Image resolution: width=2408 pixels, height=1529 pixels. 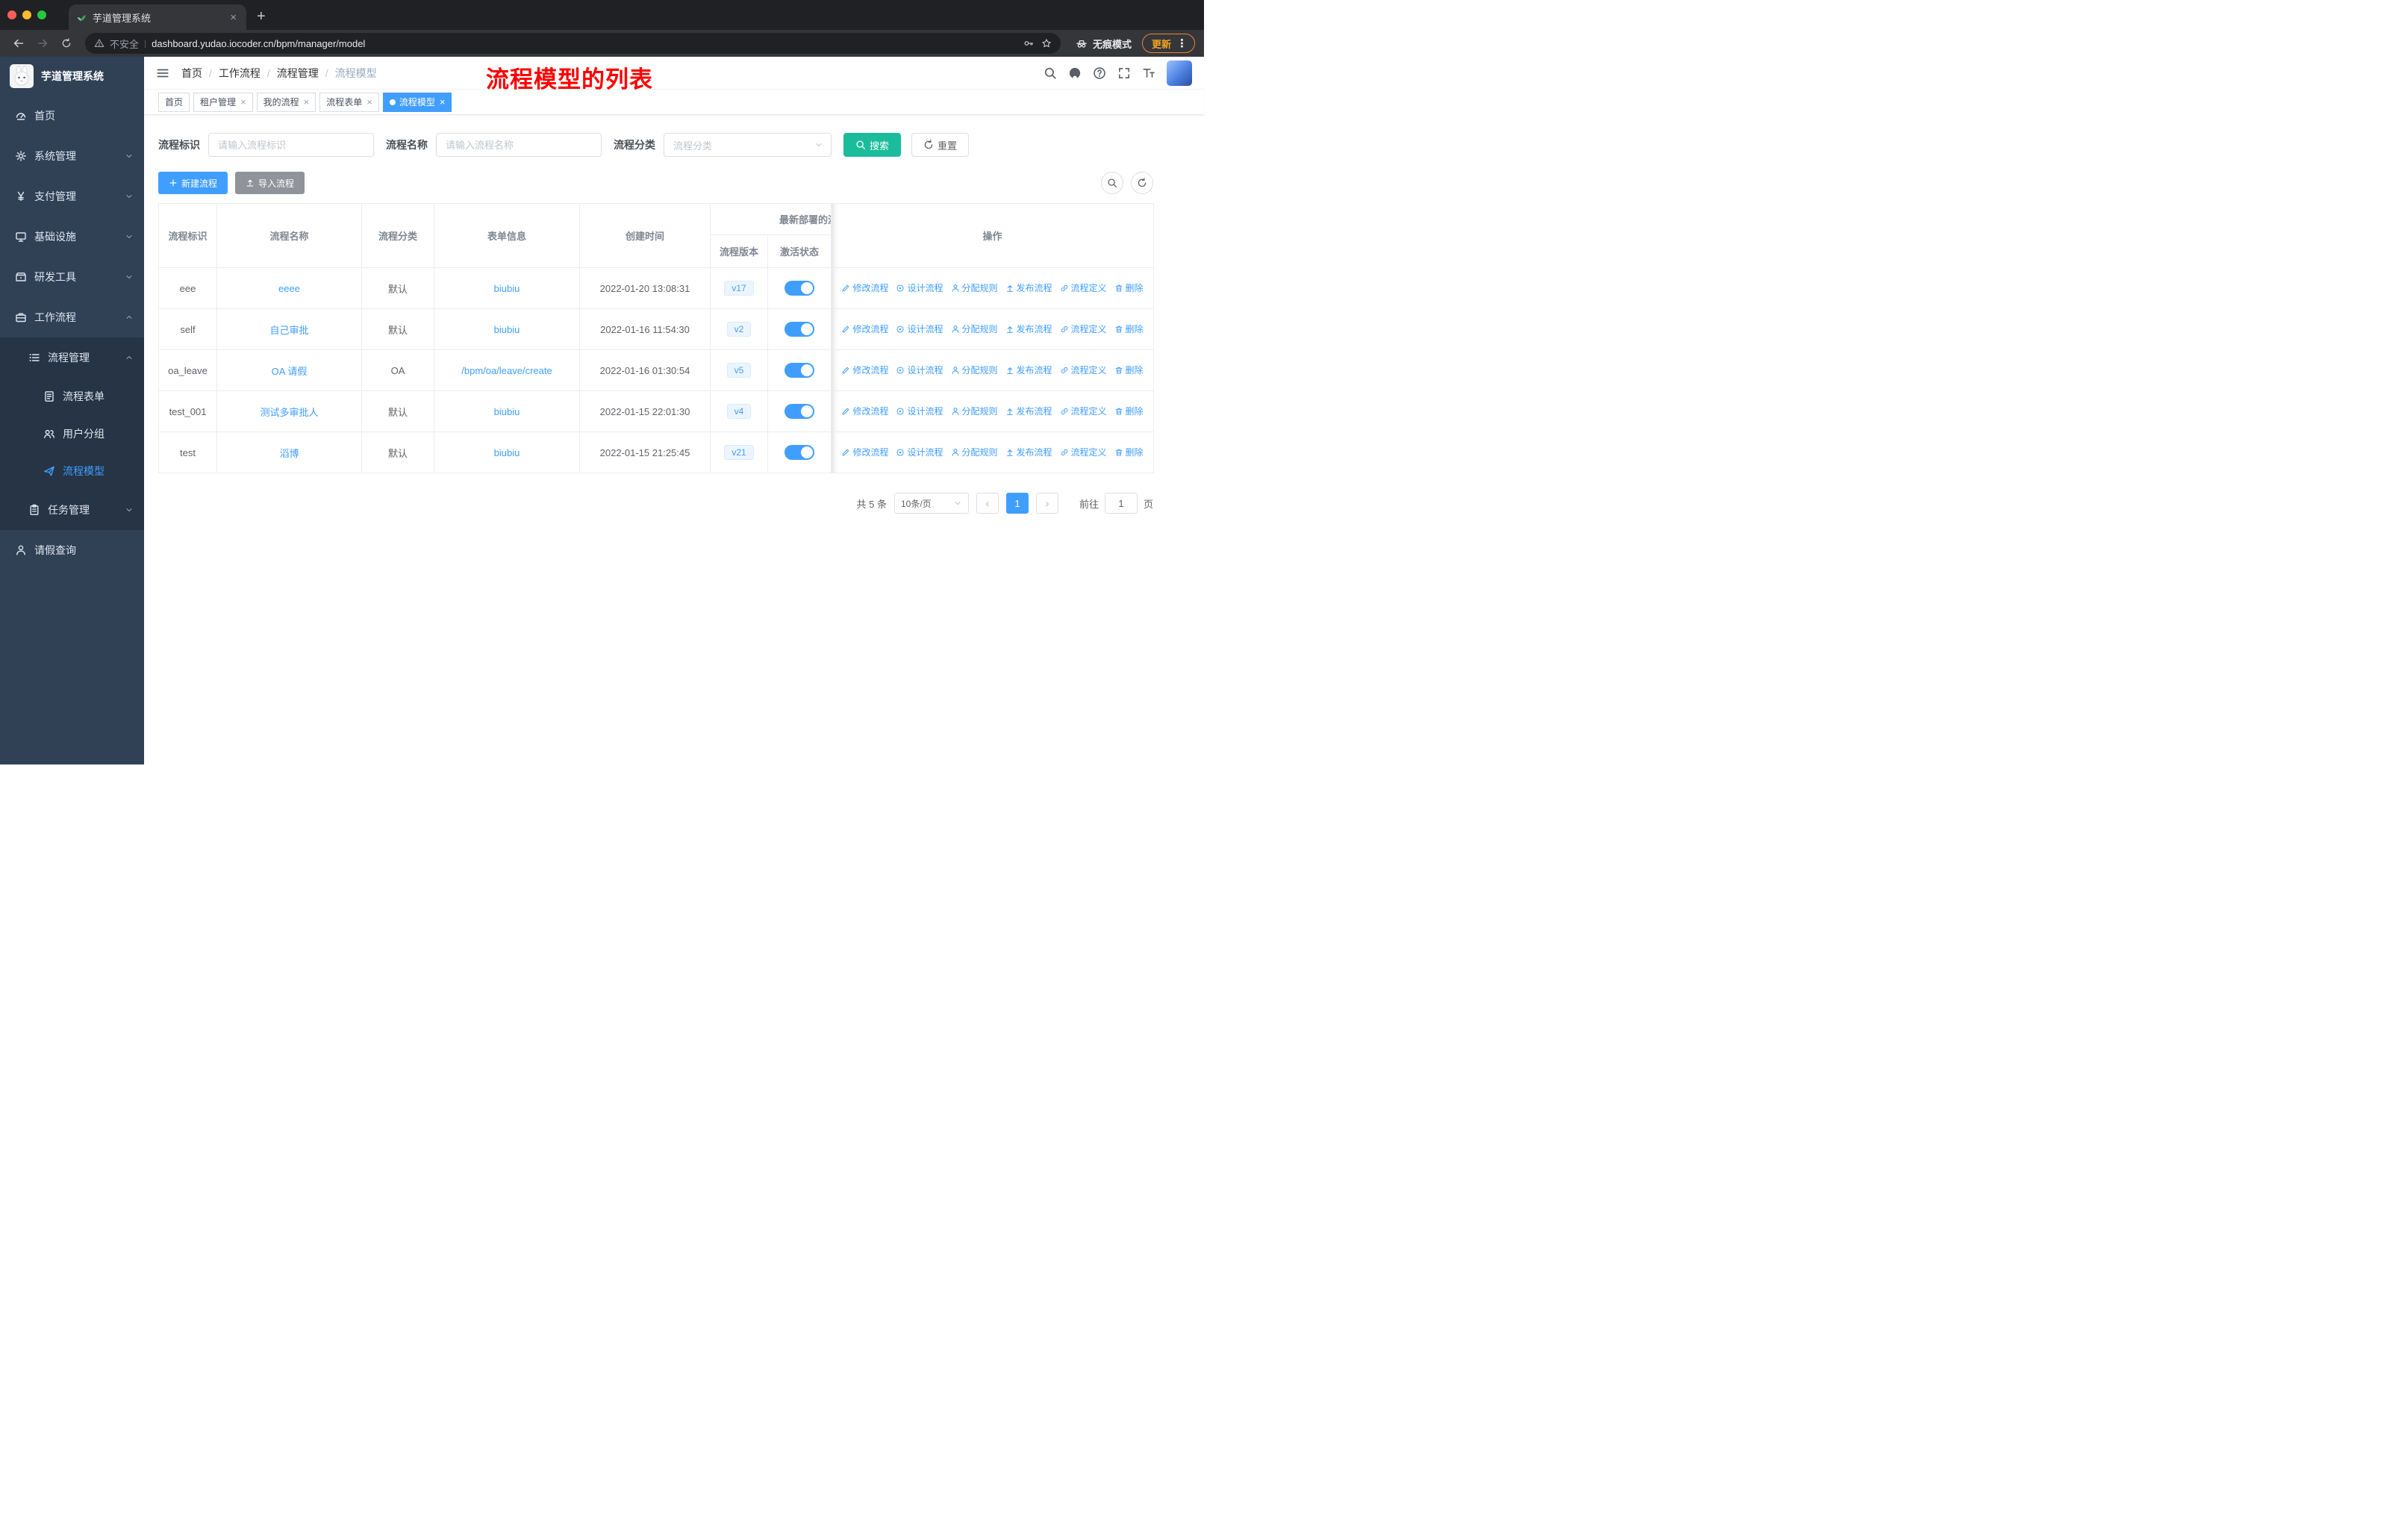 I want to click on sidebar-item-dev-tools: 研发工具, so click(x=72, y=277).